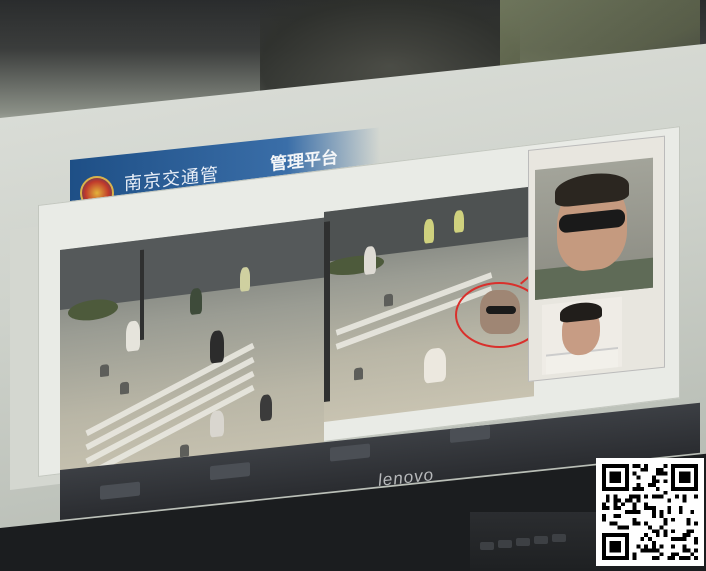 The image size is (706, 571). I want to click on light-pole, so click(142, 295).